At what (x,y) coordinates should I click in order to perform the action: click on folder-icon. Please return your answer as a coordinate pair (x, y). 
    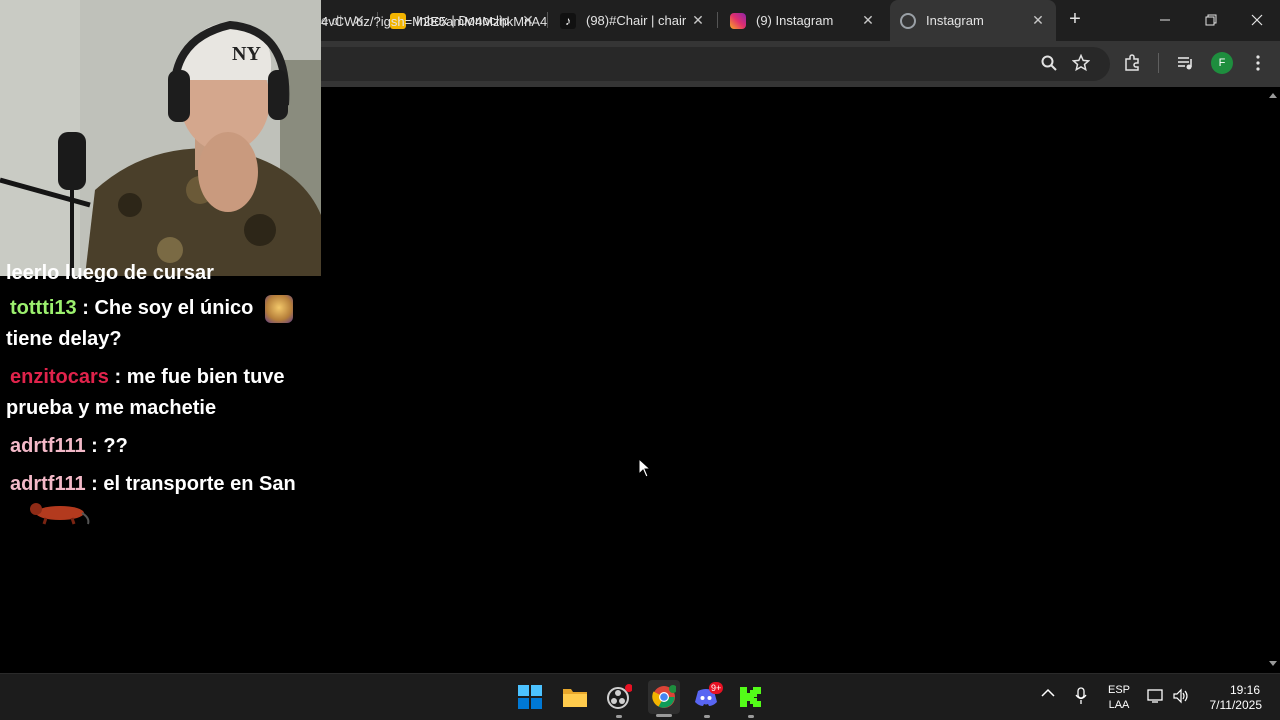
    Looking at the image, I should click on (575, 698).